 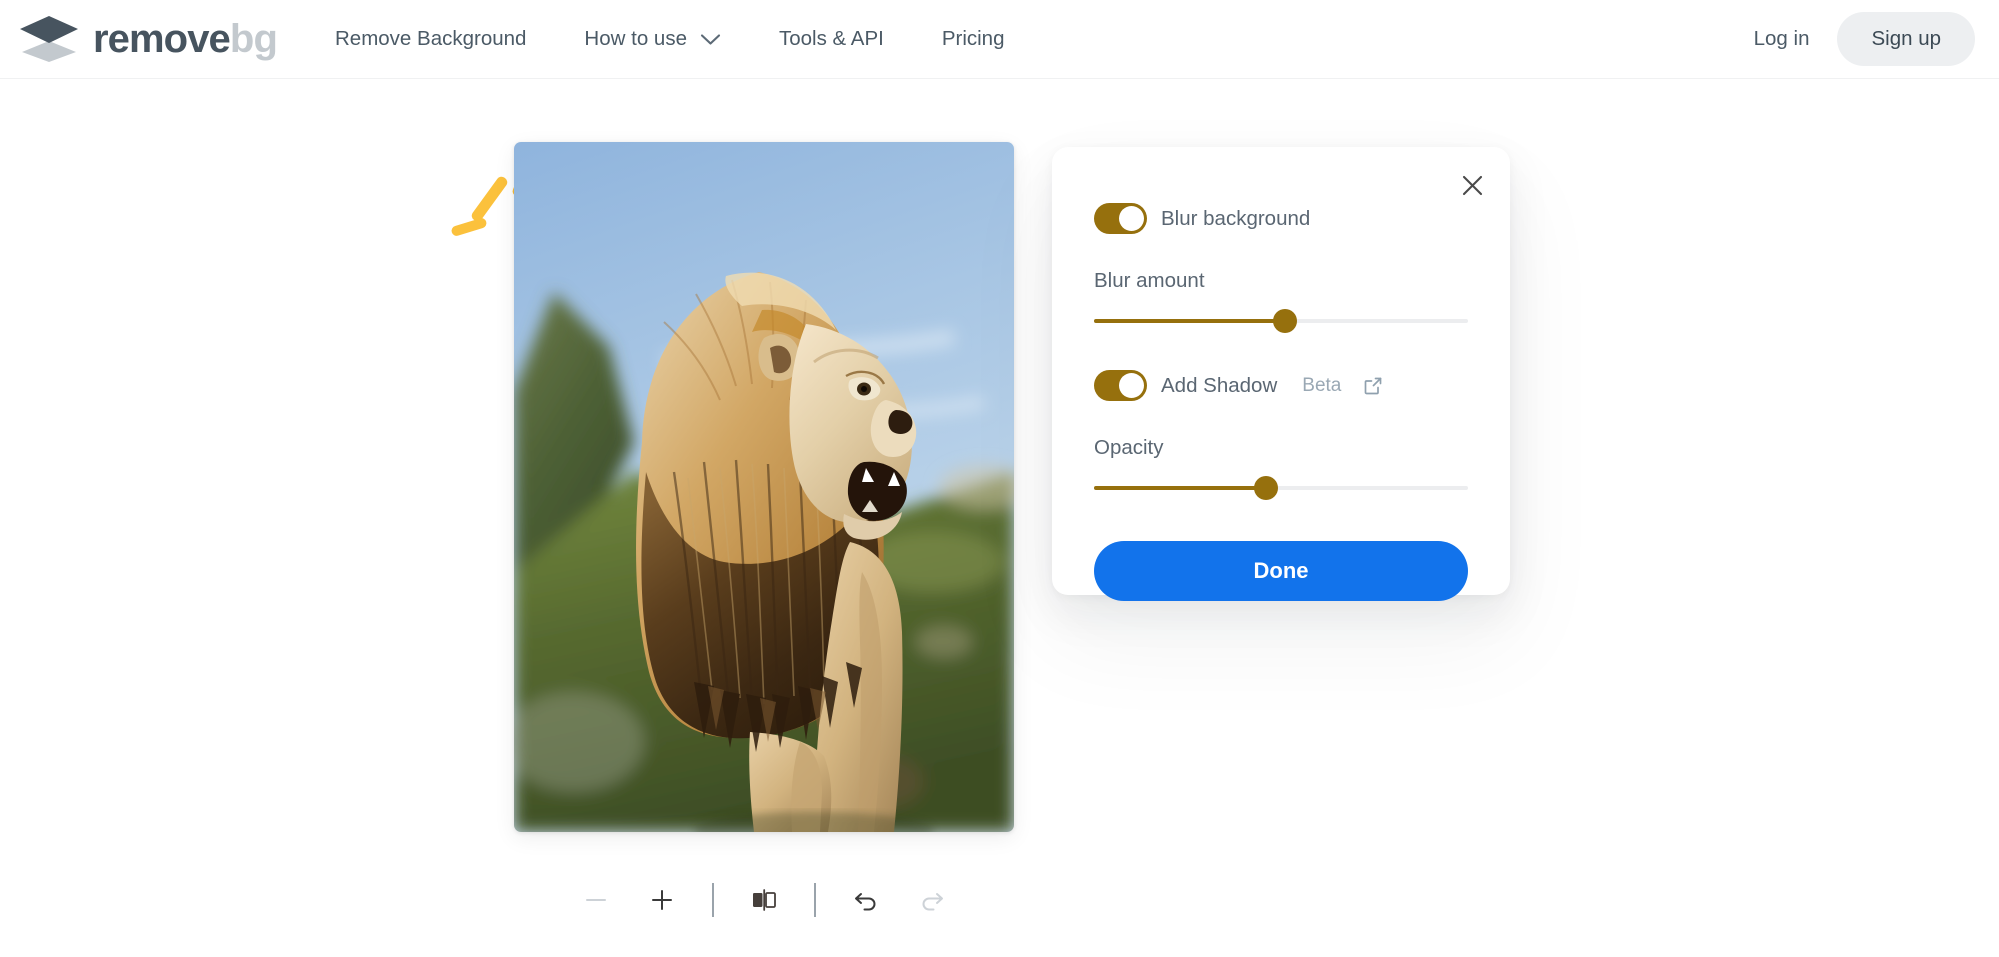 I want to click on external-link-icon, so click(x=1373, y=386).